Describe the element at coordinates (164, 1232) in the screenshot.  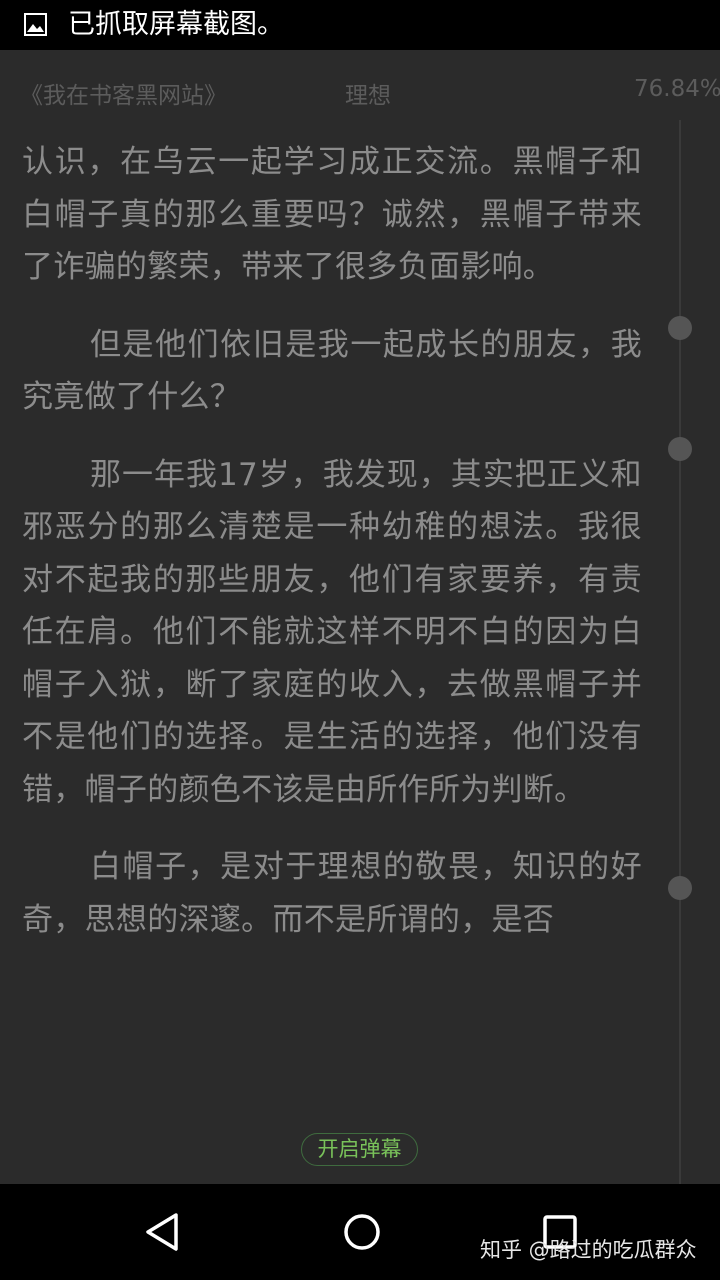
I see `back-icon` at that location.